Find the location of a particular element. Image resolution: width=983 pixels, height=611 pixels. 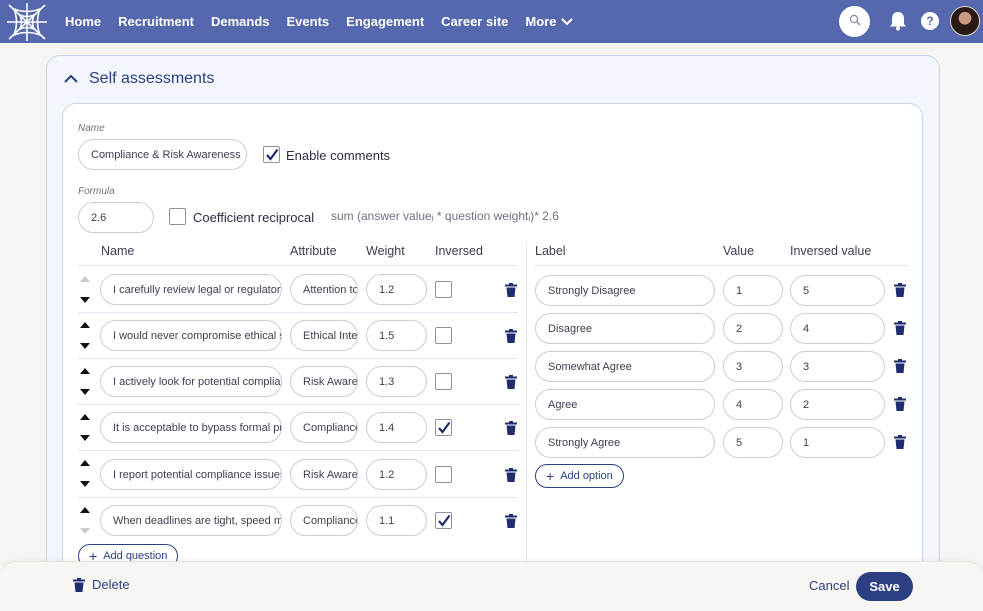

checkmark-icon is located at coordinates (271, 154).